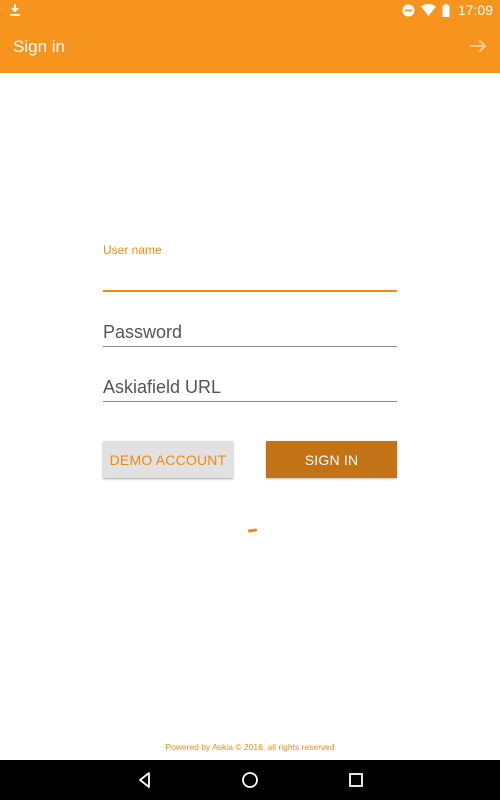 Image resolution: width=500 pixels, height=800 pixels. Describe the element at coordinates (250, 387) in the screenshot. I see `askiafield-url-input` at that location.